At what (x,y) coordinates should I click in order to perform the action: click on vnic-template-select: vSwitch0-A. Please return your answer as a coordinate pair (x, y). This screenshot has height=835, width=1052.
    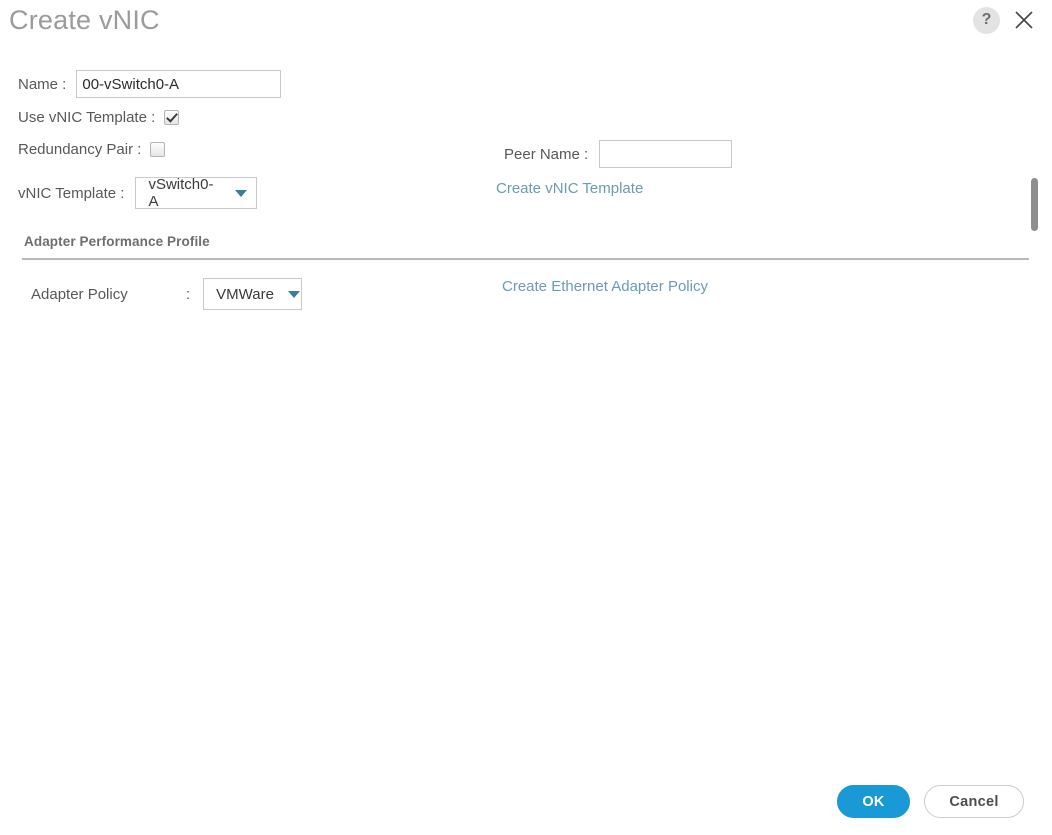
    Looking at the image, I should click on (196, 193).